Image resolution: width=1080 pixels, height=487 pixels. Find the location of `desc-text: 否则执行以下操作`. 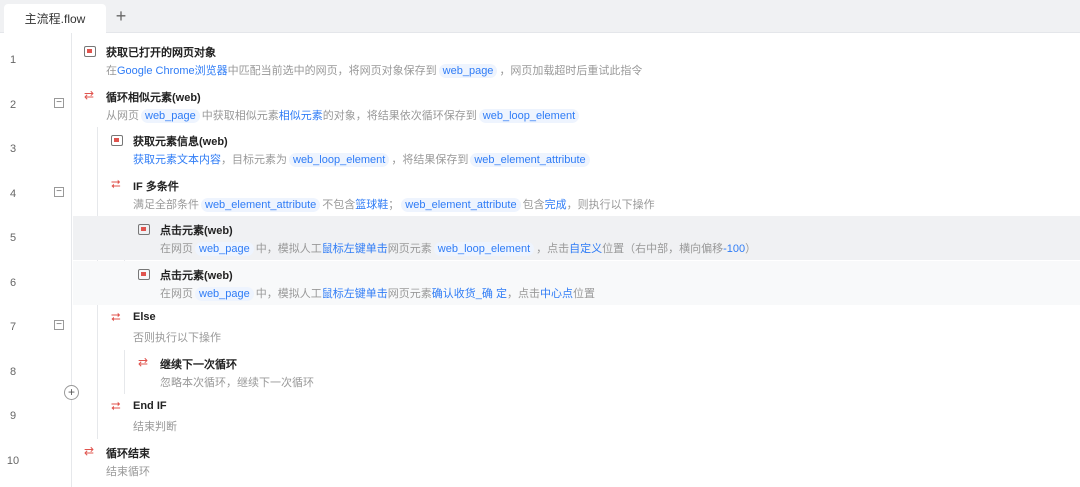

desc-text: 否则执行以下操作 is located at coordinates (177, 338).